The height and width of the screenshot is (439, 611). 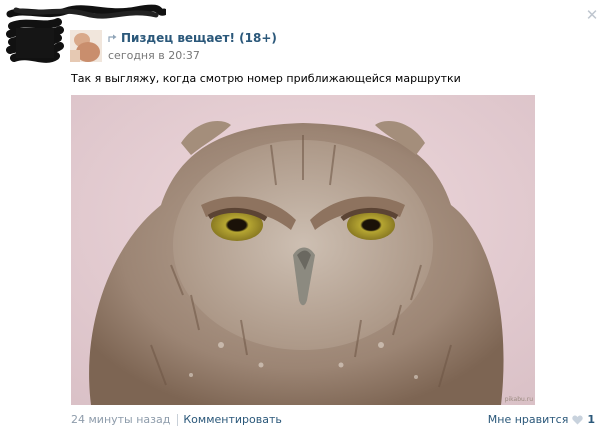 What do you see at coordinates (35, 40) in the screenshot?
I see `redacted-author-avatar` at bounding box center [35, 40].